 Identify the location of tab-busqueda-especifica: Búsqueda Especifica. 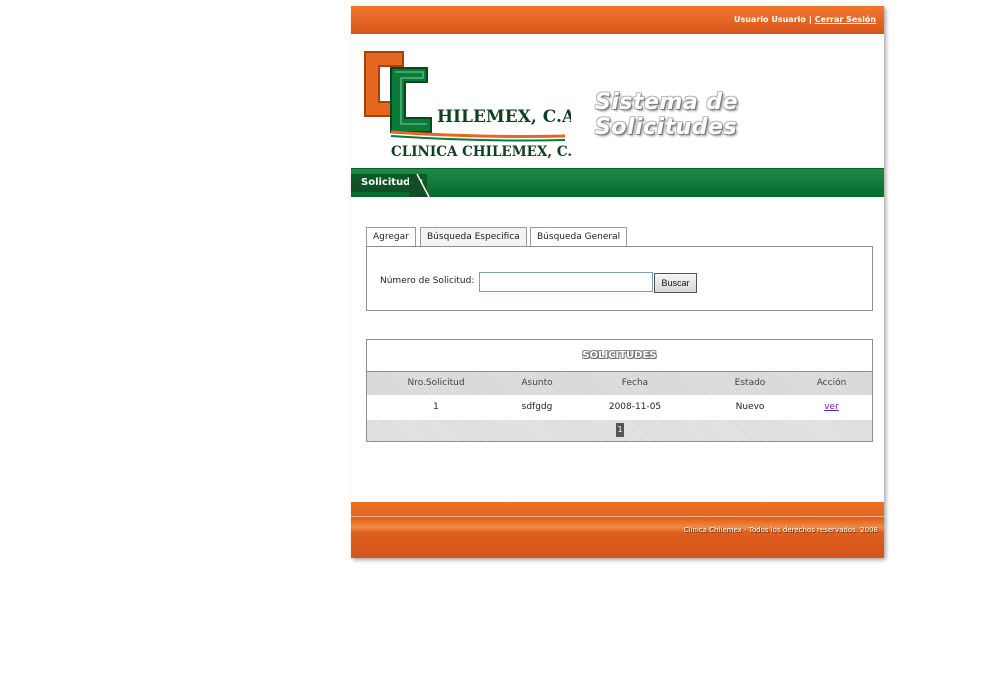
(473, 236).